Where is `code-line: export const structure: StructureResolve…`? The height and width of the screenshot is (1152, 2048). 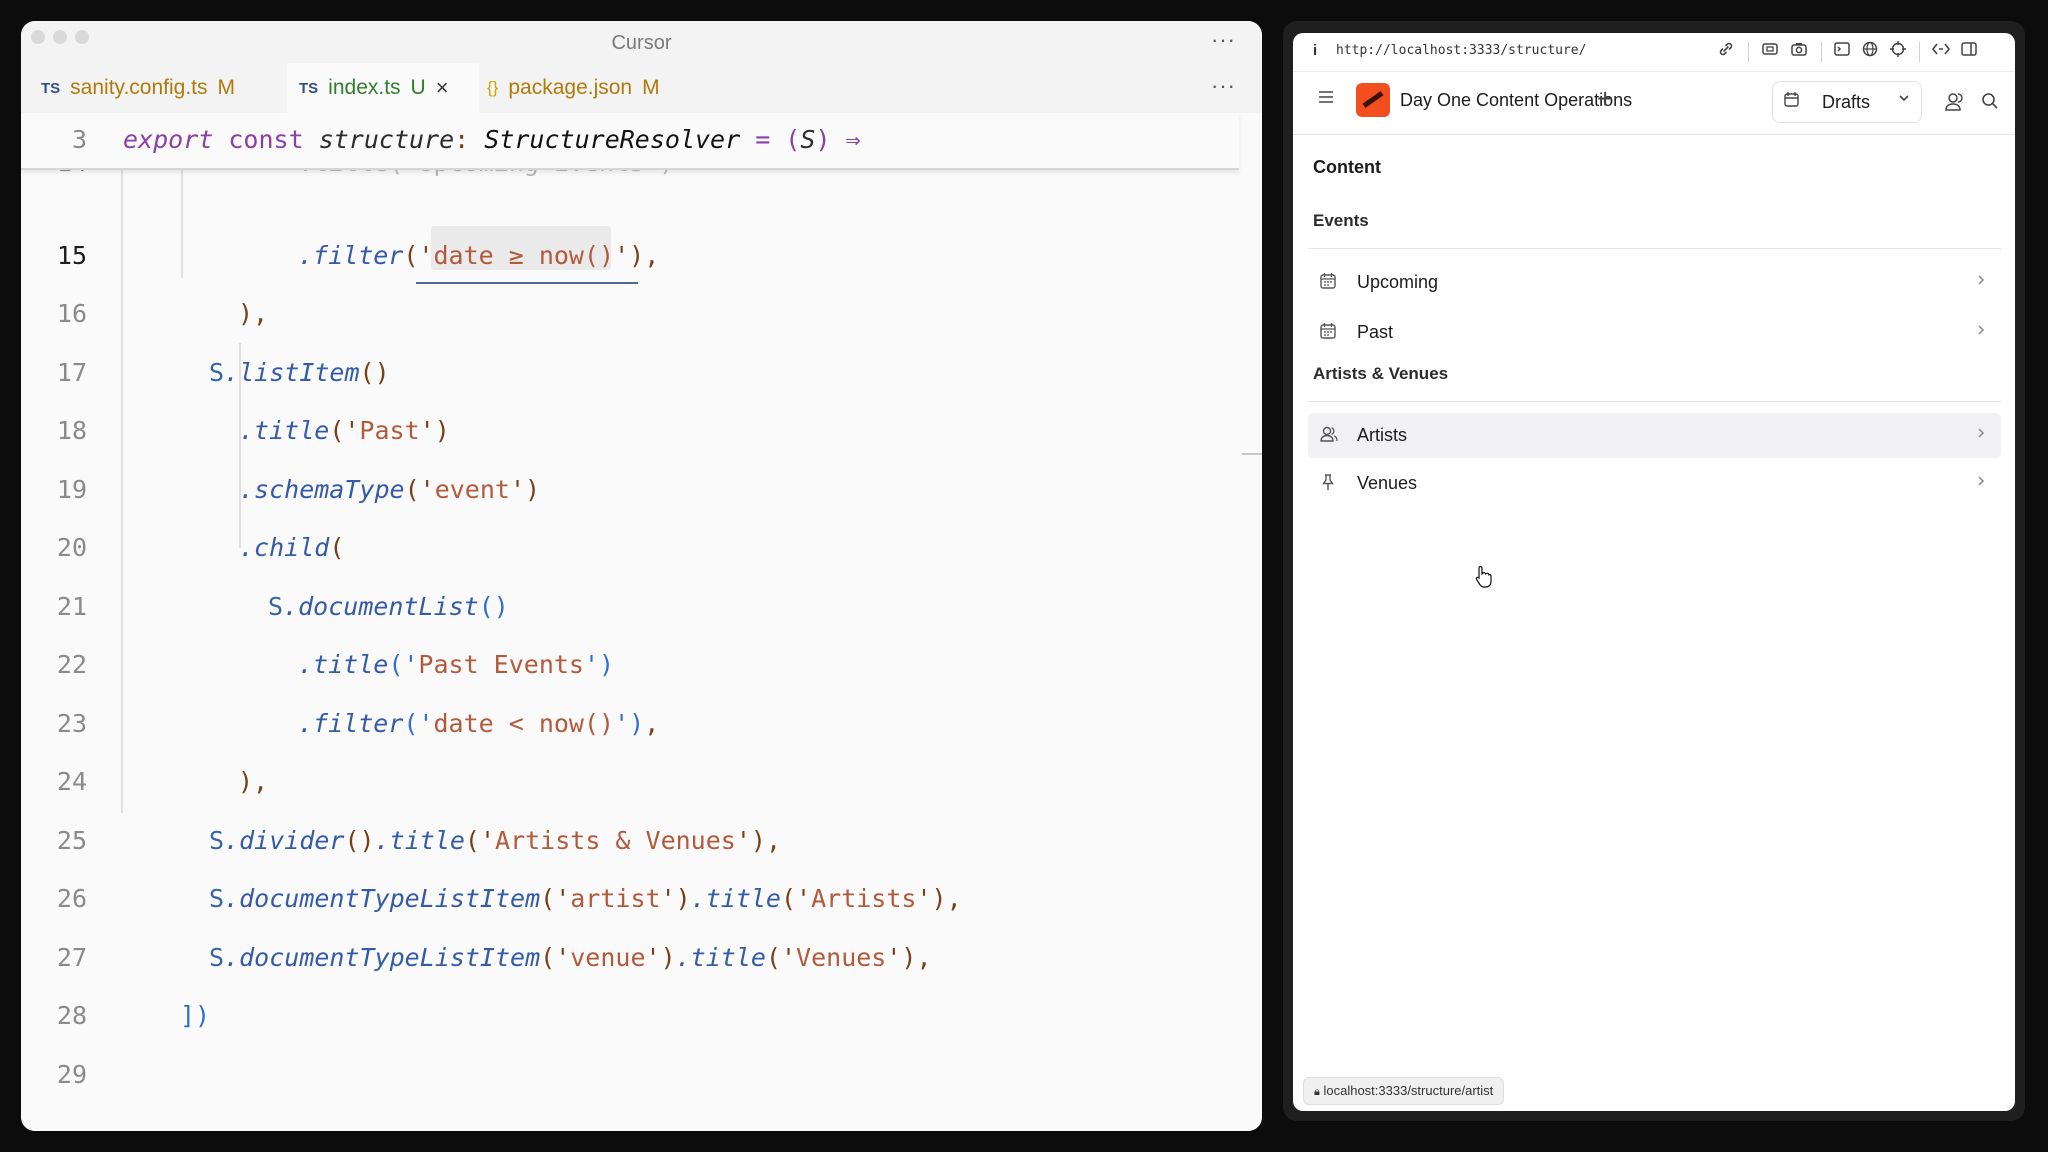
code-line: export const structure: StructureResolve… is located at coordinates (492, 139).